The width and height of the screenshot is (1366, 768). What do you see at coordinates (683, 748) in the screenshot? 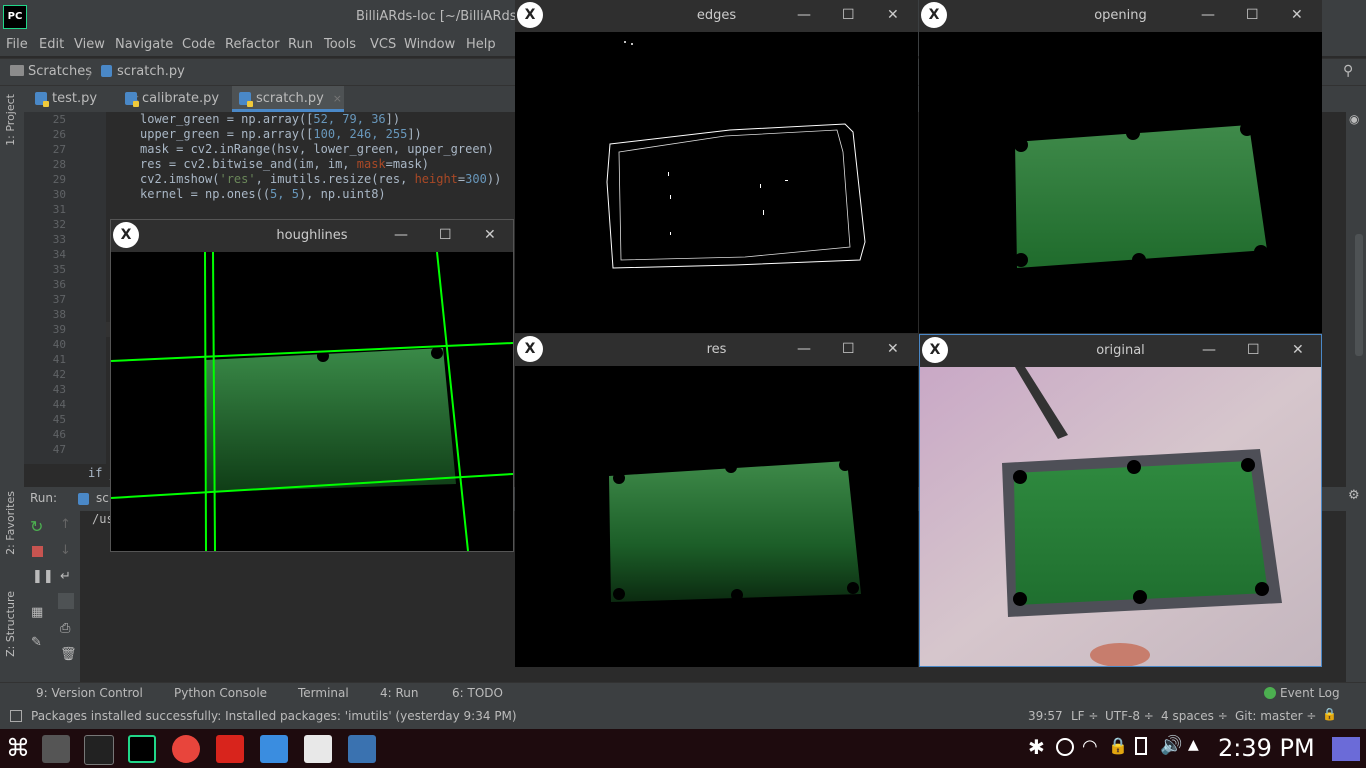
I see `taskbar: ⌘ ✱ ◠ 🔒 🔊 ▲ 2:39 PM` at bounding box center [683, 748].